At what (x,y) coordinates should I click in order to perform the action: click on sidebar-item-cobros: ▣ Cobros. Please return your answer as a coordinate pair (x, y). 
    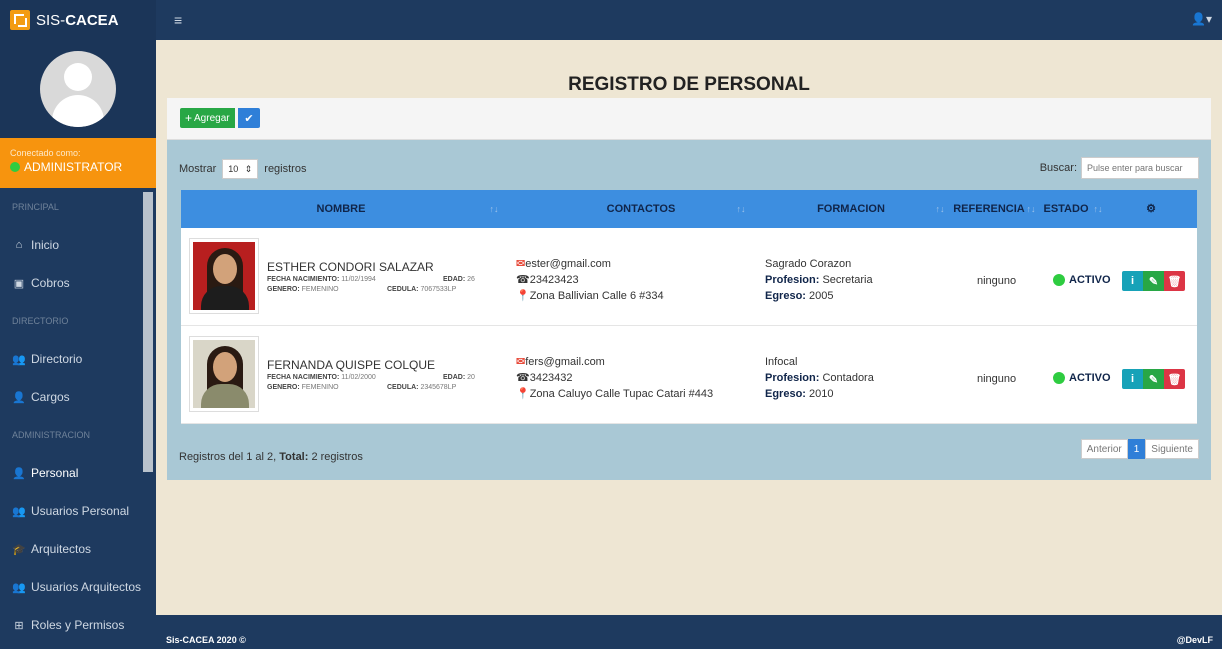
    Looking at the image, I should click on (78, 283).